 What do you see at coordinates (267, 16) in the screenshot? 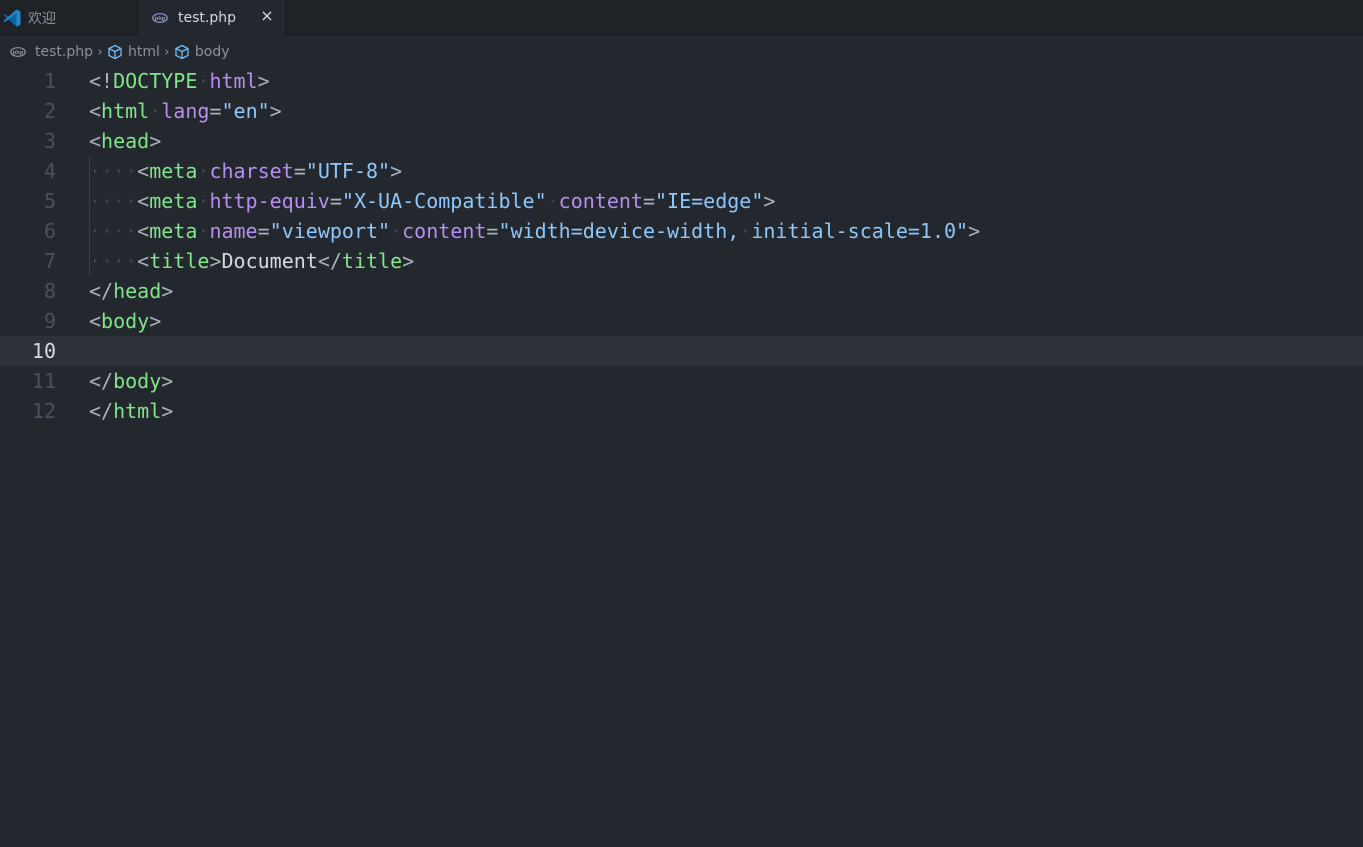
I see `close-icon: ×` at bounding box center [267, 16].